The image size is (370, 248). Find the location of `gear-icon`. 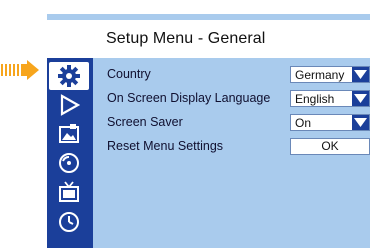

gear-icon is located at coordinates (69, 76).